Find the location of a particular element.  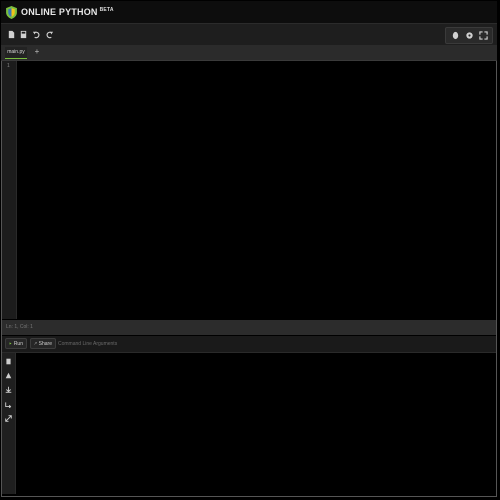

line-number: 1 is located at coordinates (8, 66).